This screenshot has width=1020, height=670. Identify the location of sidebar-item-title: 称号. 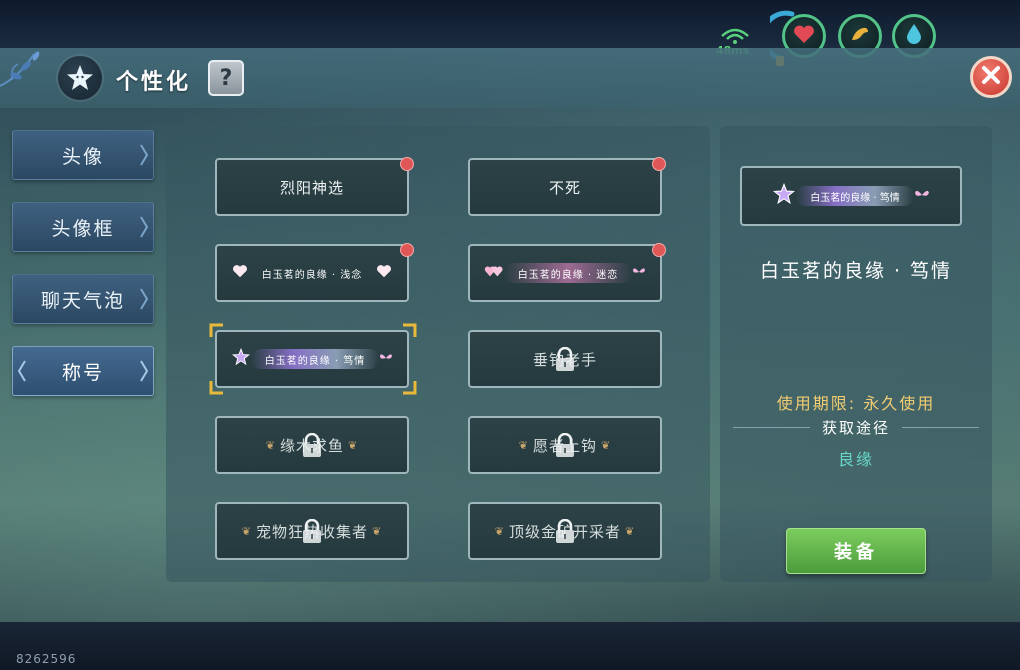
(83, 371).